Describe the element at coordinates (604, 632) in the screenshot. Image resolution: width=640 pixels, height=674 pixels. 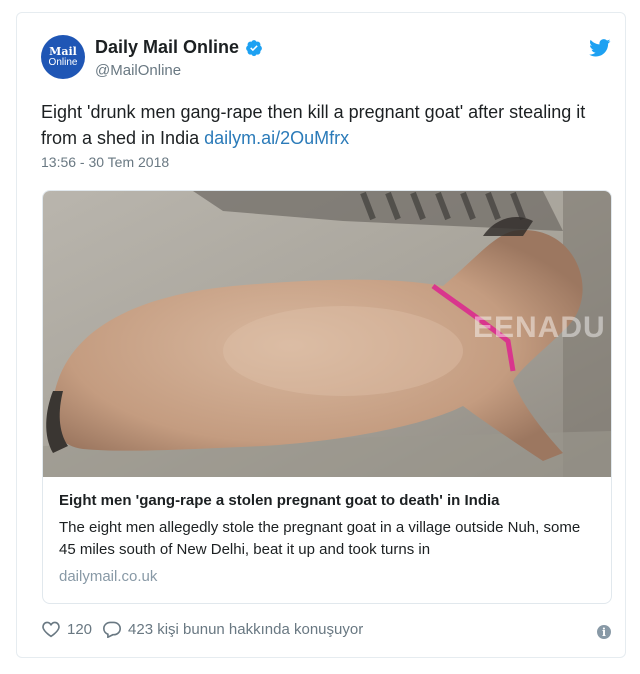
I see `info-icon: i` at that location.